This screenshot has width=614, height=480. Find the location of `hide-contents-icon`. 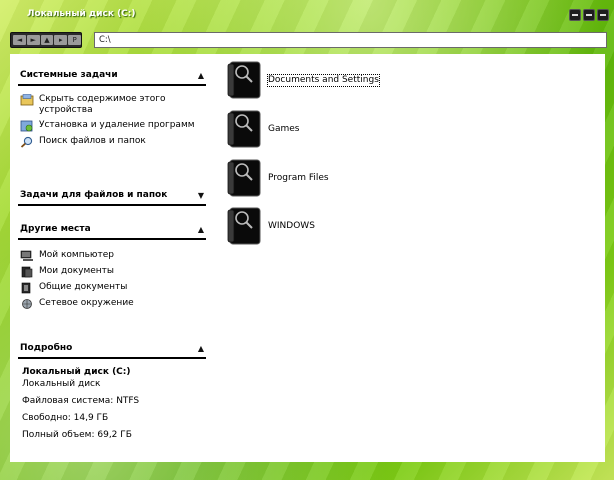

hide-contents-icon is located at coordinates (27, 100).